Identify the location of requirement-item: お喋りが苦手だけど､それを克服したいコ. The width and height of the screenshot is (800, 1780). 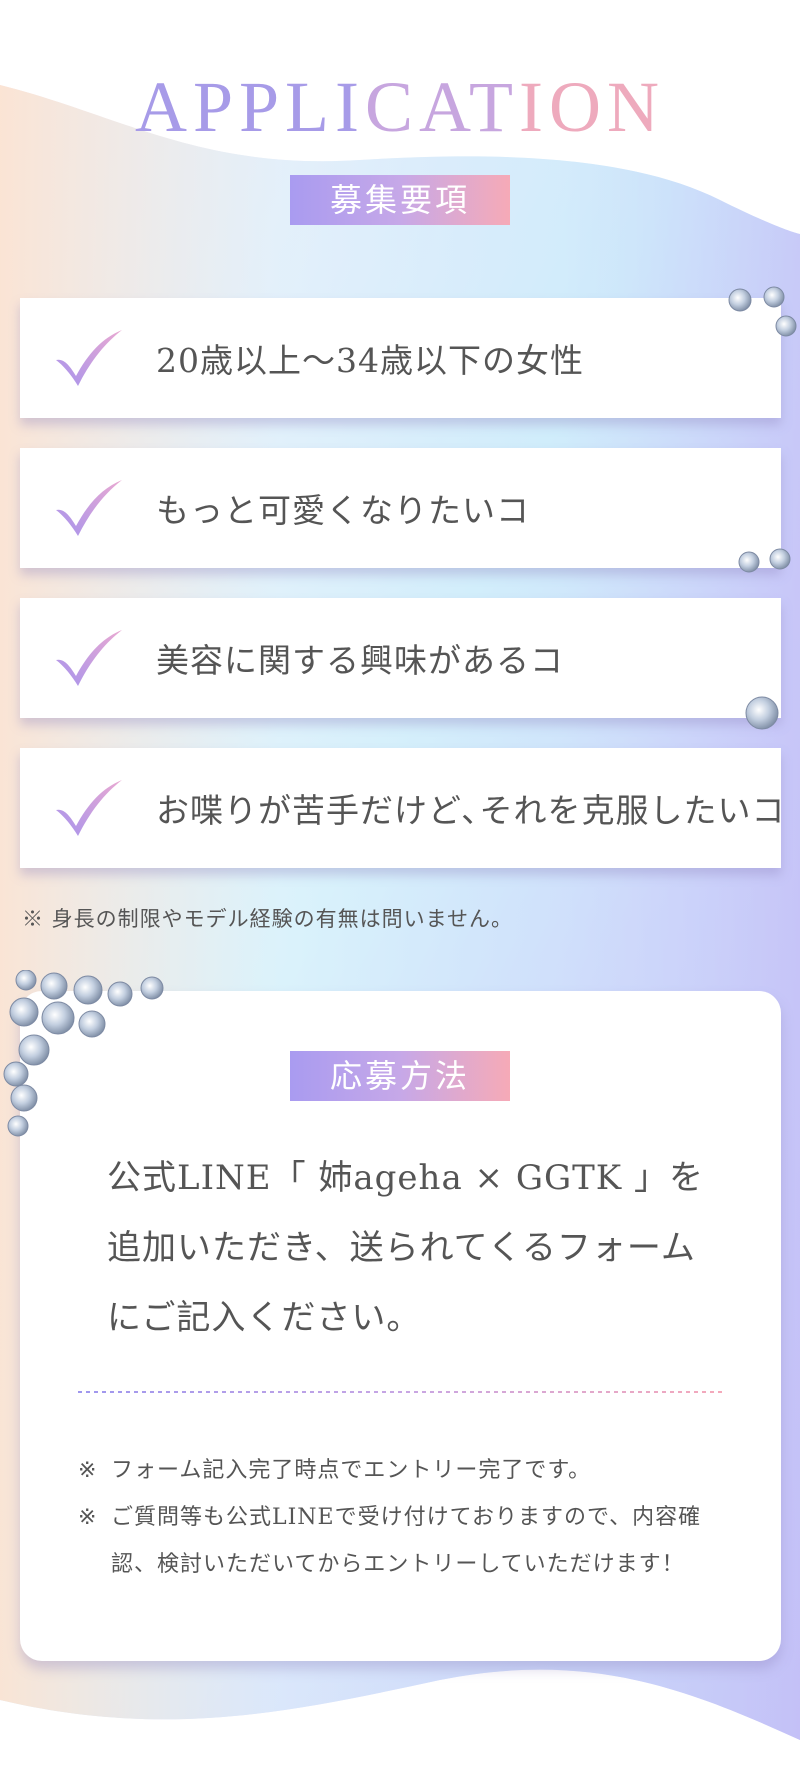
(402, 808).